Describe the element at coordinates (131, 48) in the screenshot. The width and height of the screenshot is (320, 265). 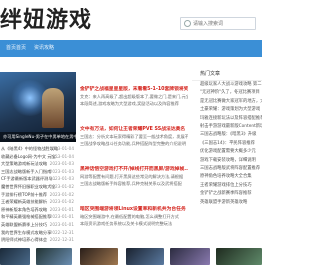
I see `main-nav: 首页首页 资讯攻略` at that location.